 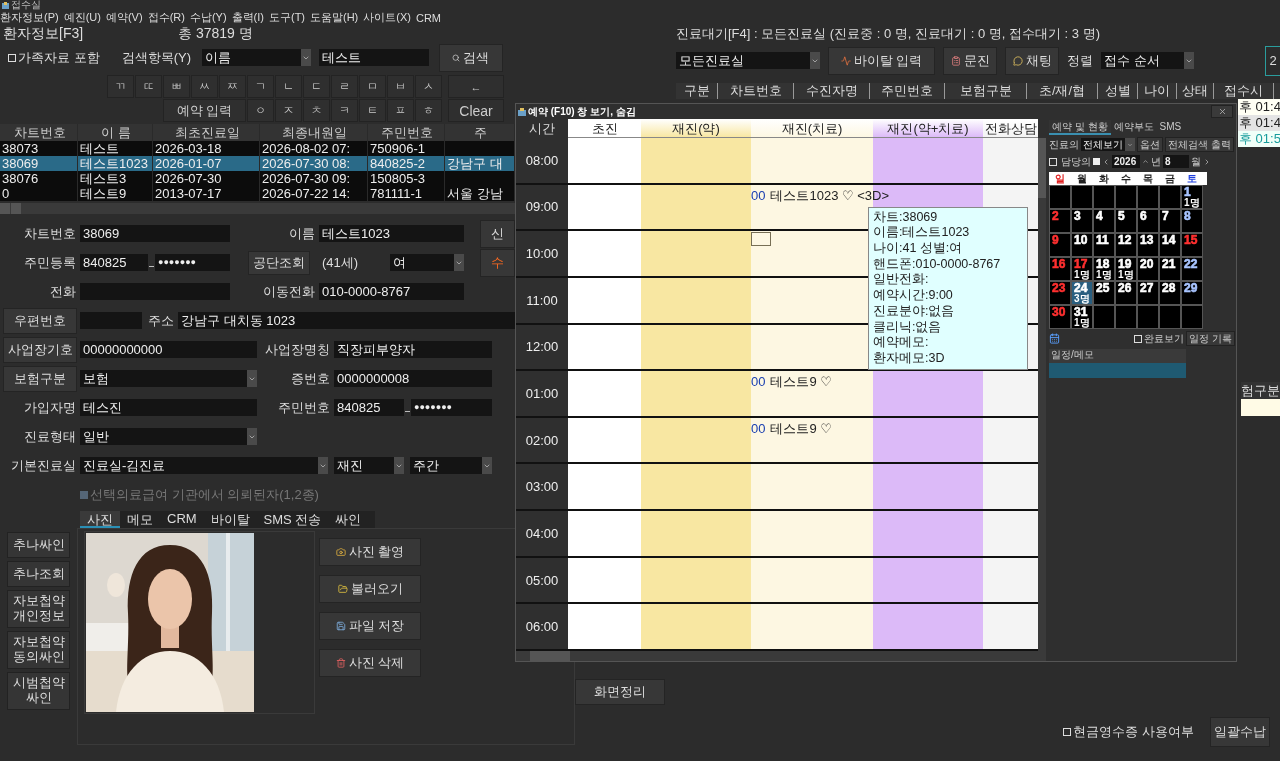 What do you see at coordinates (1118, 91) in the screenshot?
I see `column-header: 성별` at bounding box center [1118, 91].